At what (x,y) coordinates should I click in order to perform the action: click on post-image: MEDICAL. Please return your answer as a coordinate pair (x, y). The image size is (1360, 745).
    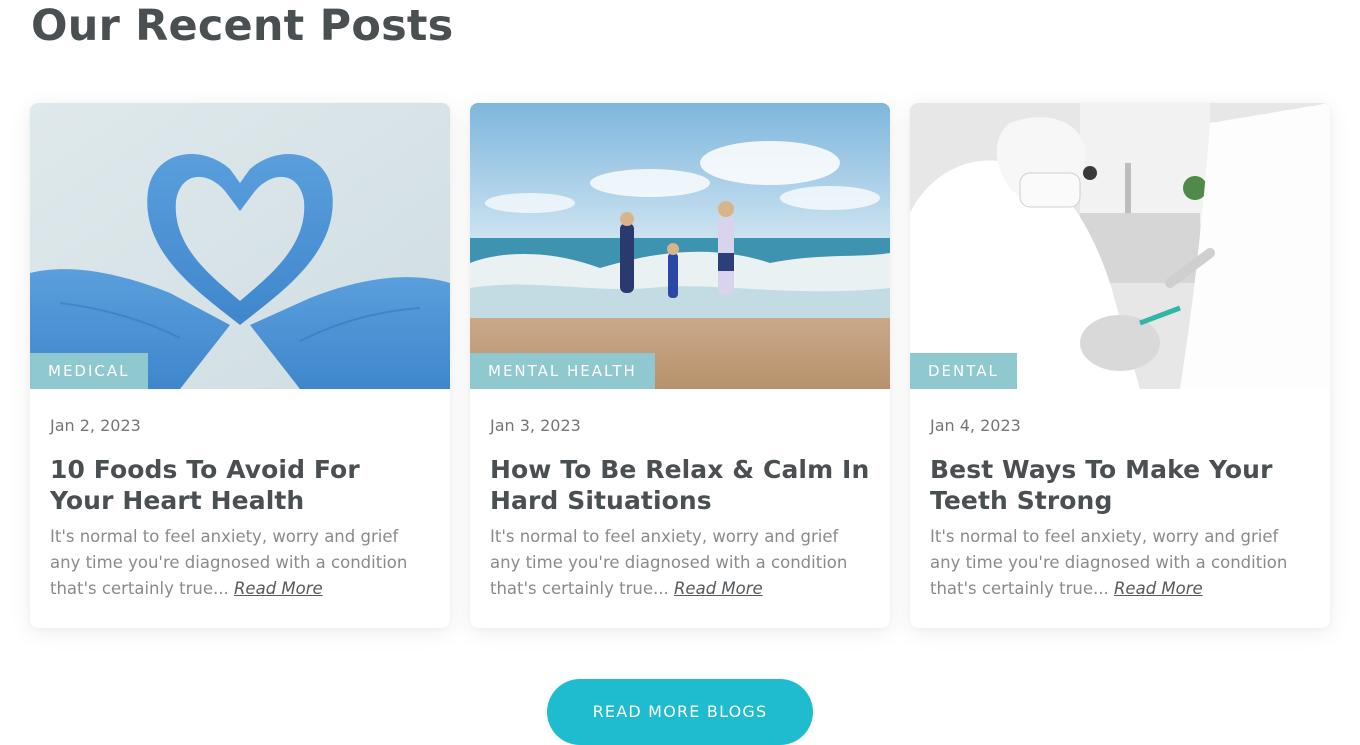
    Looking at the image, I should click on (240, 246).